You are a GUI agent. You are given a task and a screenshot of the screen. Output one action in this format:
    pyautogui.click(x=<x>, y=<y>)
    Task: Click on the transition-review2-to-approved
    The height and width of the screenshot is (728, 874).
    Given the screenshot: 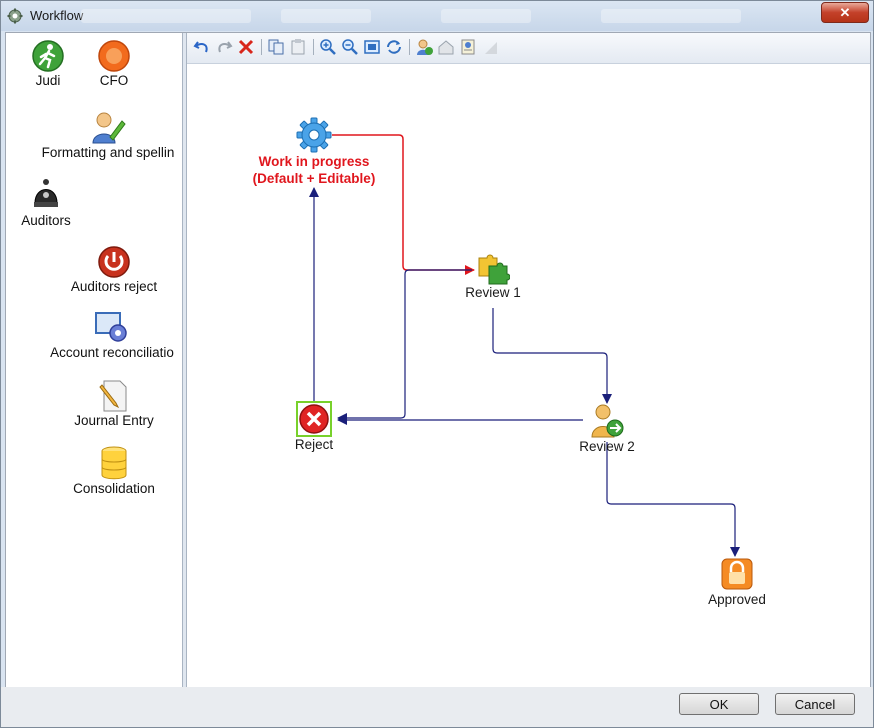 What is the action you would take?
    pyautogui.click(x=673, y=499)
    